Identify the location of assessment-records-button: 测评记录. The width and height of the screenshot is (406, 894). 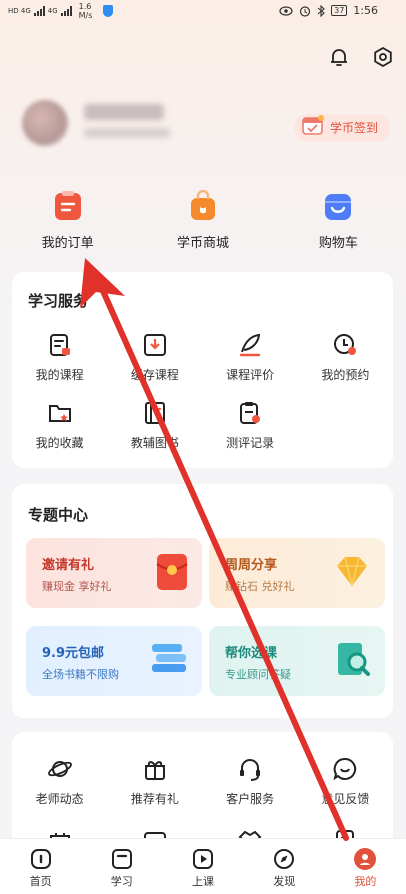
(250, 425).